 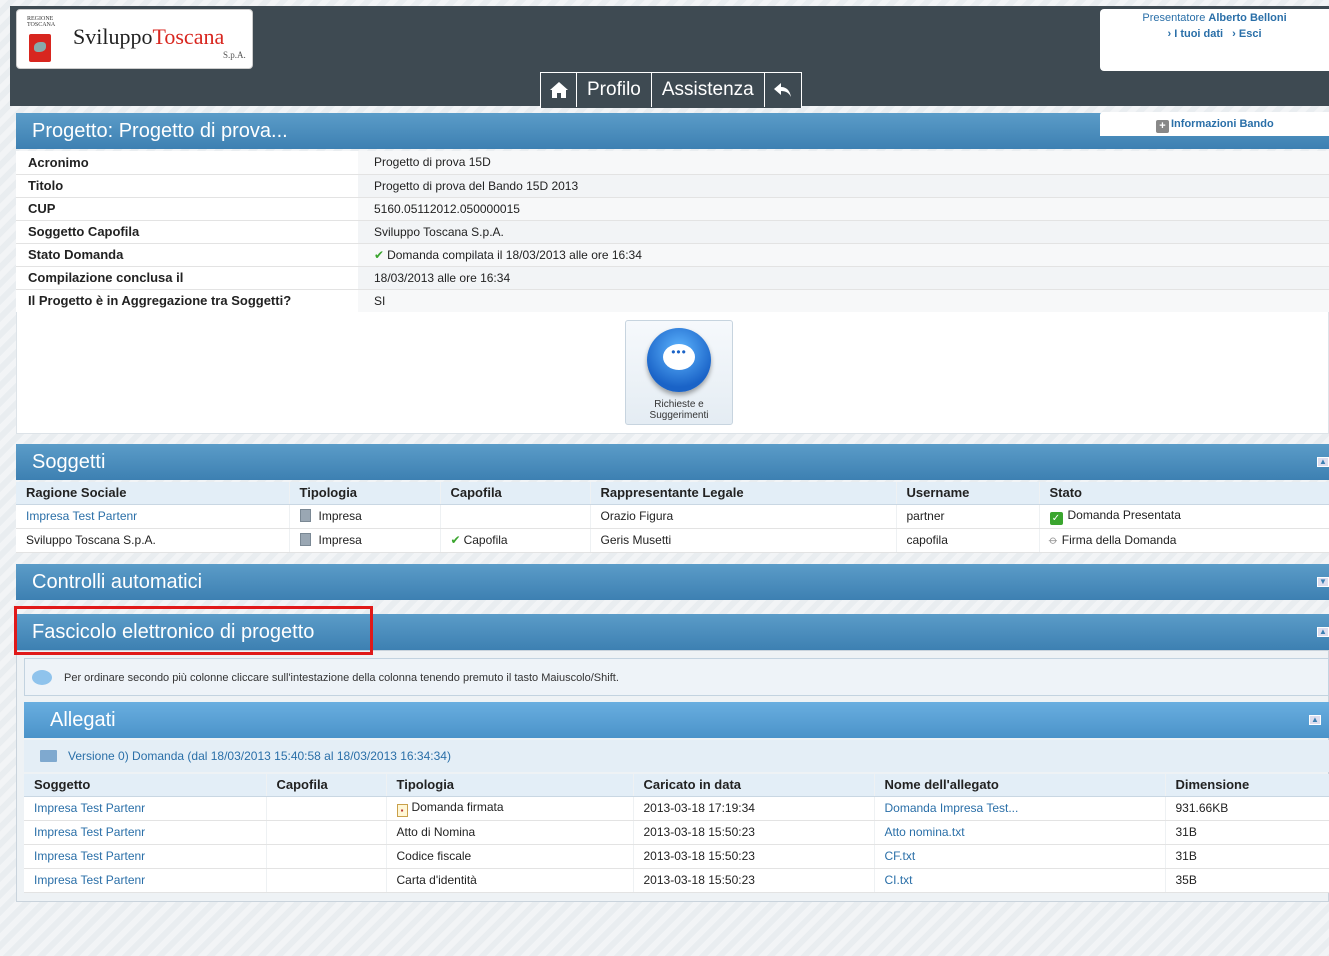 I want to click on column-header: Nome dell'allegato, so click(x=1019, y=785).